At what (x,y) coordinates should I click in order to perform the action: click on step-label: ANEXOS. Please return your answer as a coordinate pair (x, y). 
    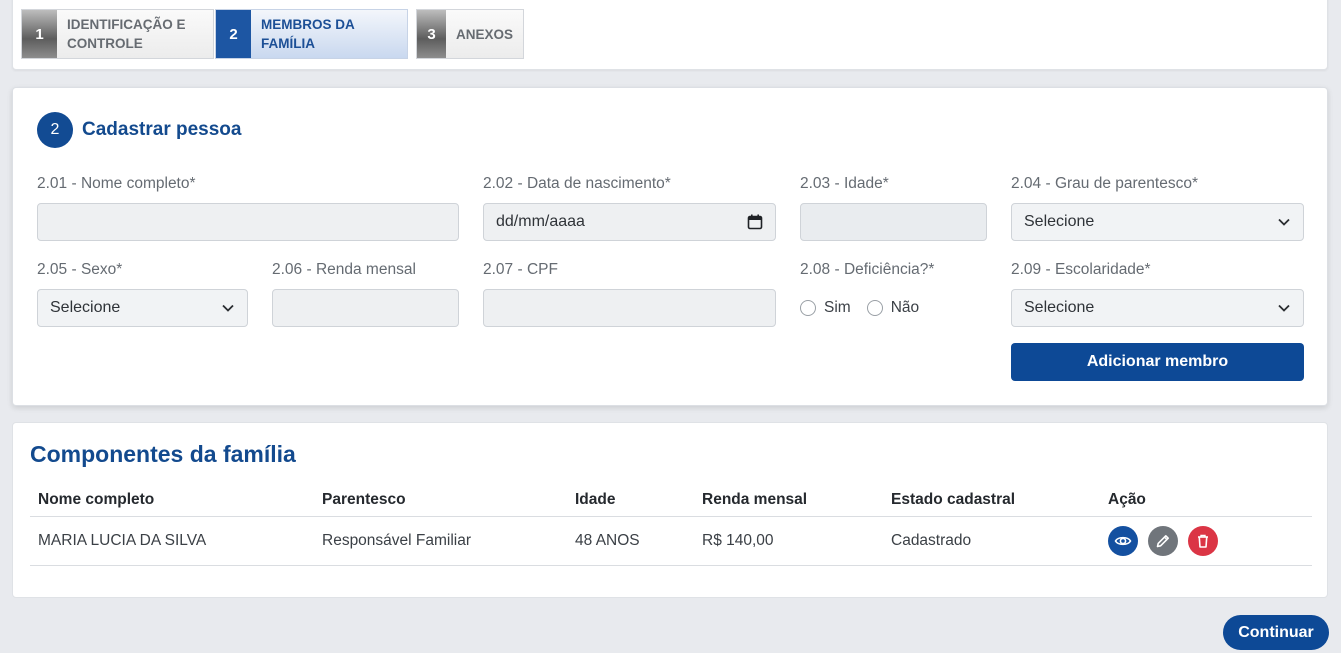
    Looking at the image, I should click on (484, 34).